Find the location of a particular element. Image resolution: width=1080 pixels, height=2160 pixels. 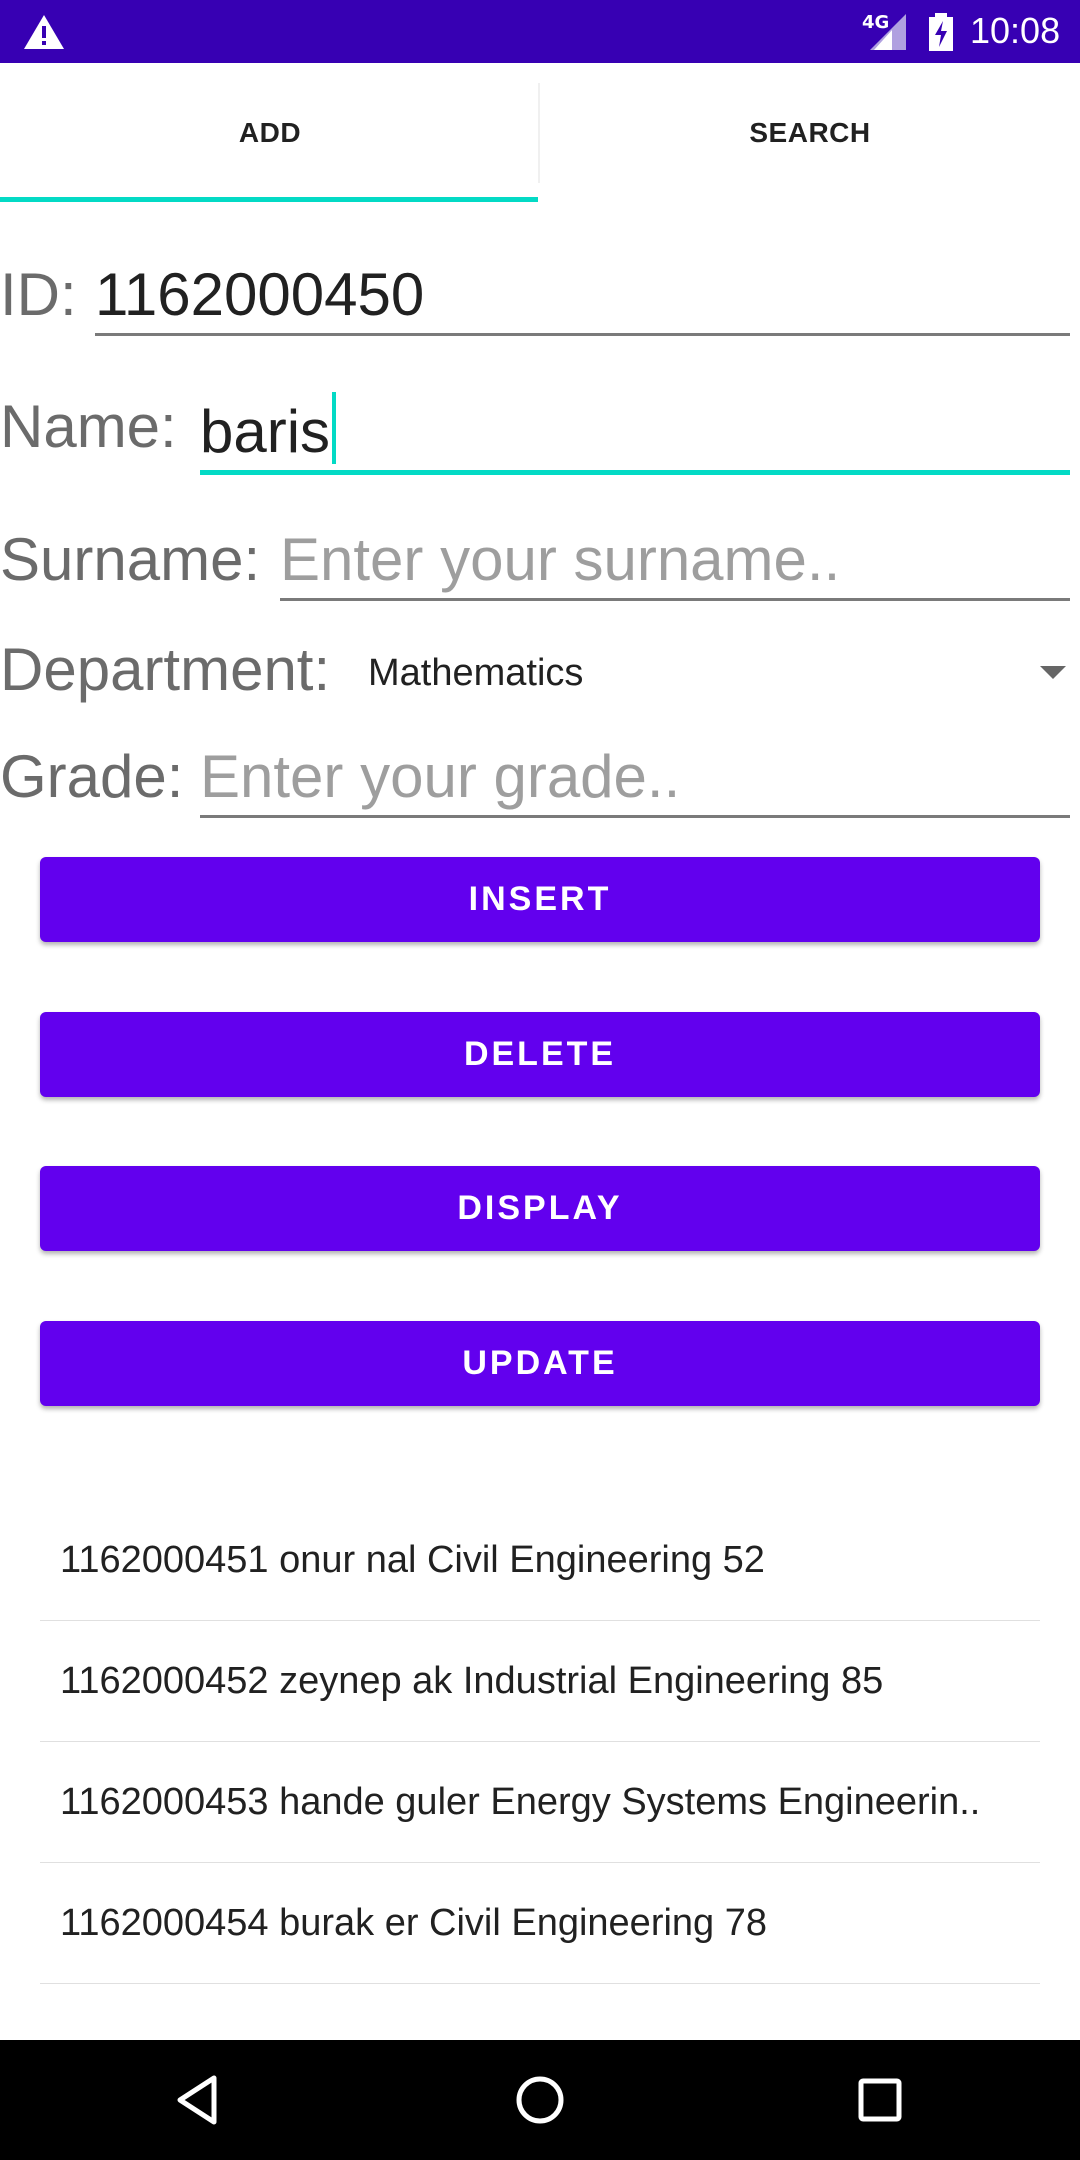

name-value: baris is located at coordinates (265, 431).